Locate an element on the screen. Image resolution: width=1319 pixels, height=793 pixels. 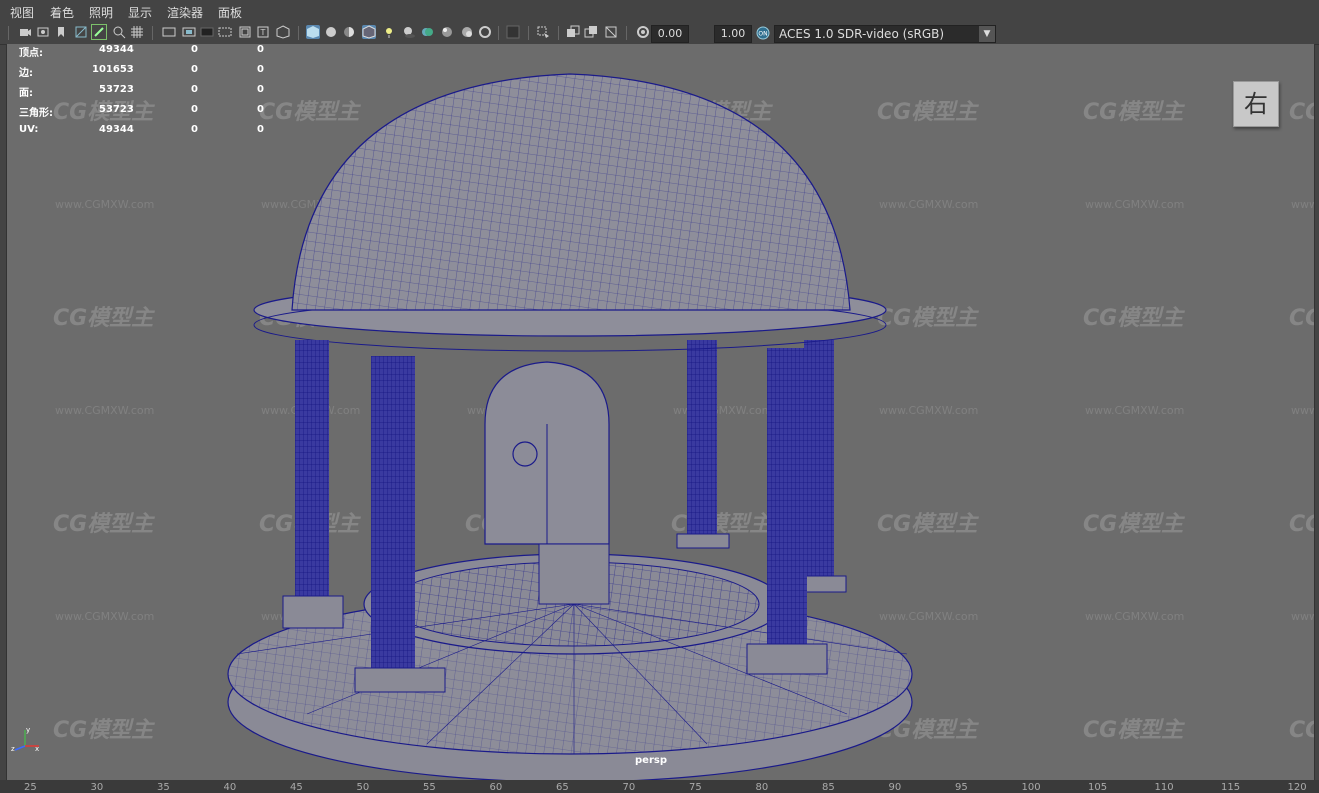
ruler-tick-label: 115 is located at coordinates (1231, 787).